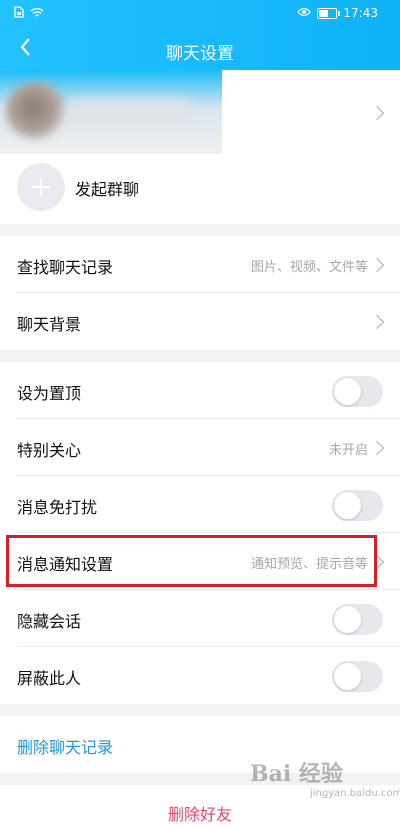 This screenshot has height=825, width=400. What do you see at coordinates (191, 561) in the screenshot?
I see `highlight-box` at bounding box center [191, 561].